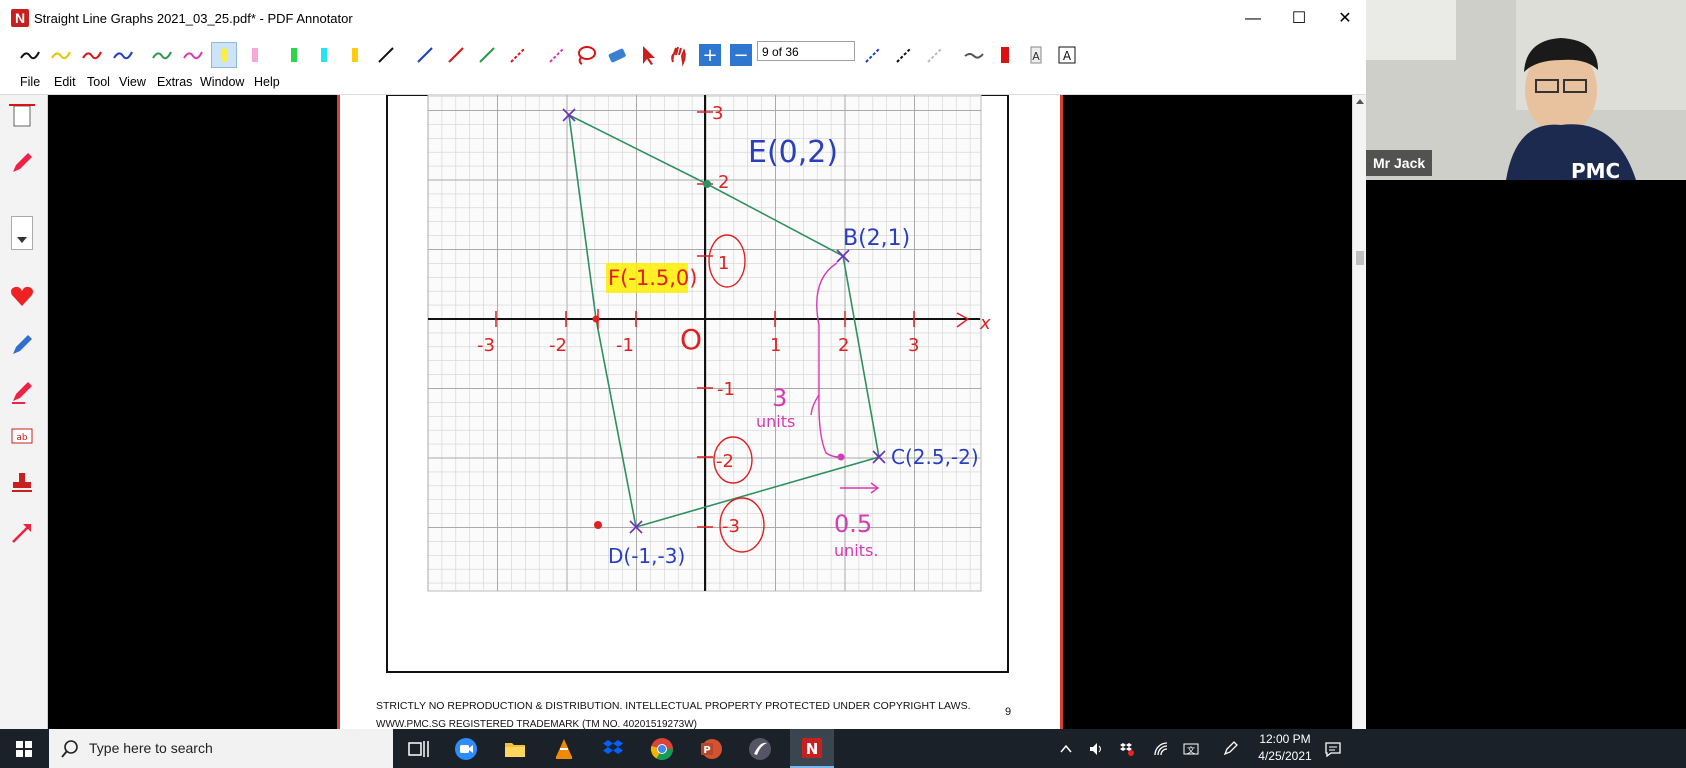 The height and width of the screenshot is (768, 1686). What do you see at coordinates (1005, 55) in the screenshot?
I see `color-red-icon` at bounding box center [1005, 55].